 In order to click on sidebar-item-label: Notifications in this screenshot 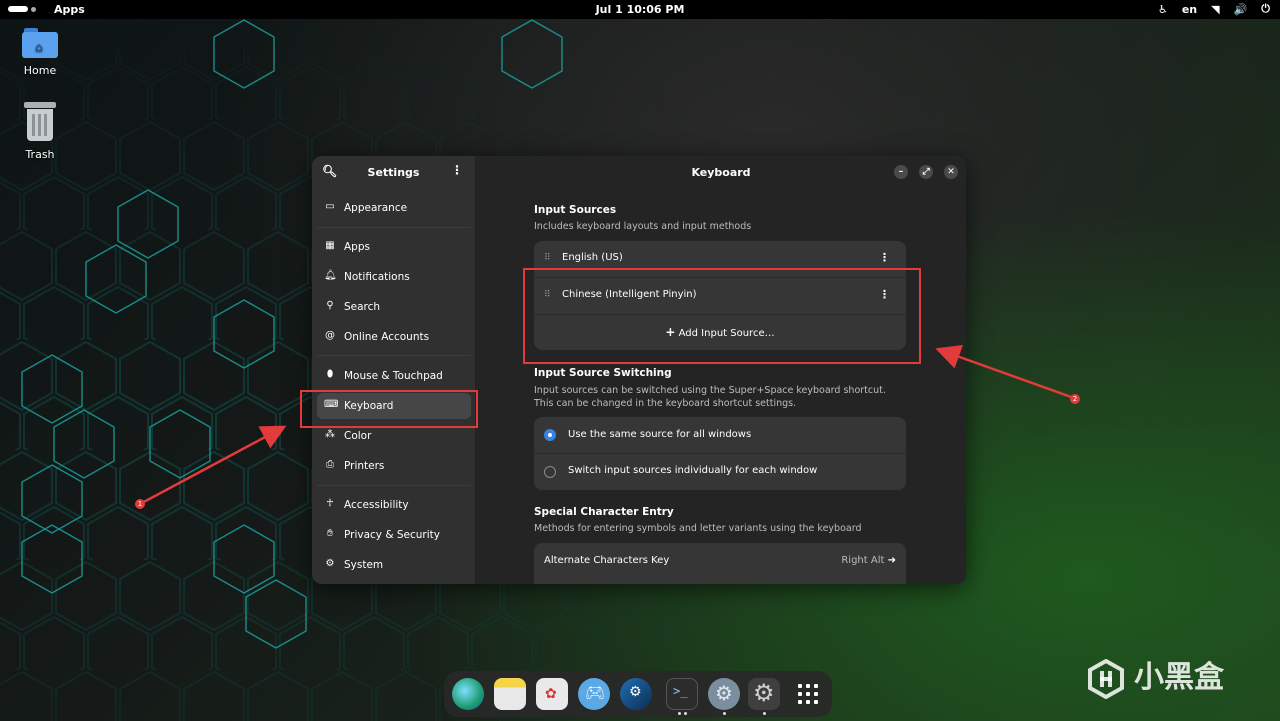, I will do `click(377, 277)`.